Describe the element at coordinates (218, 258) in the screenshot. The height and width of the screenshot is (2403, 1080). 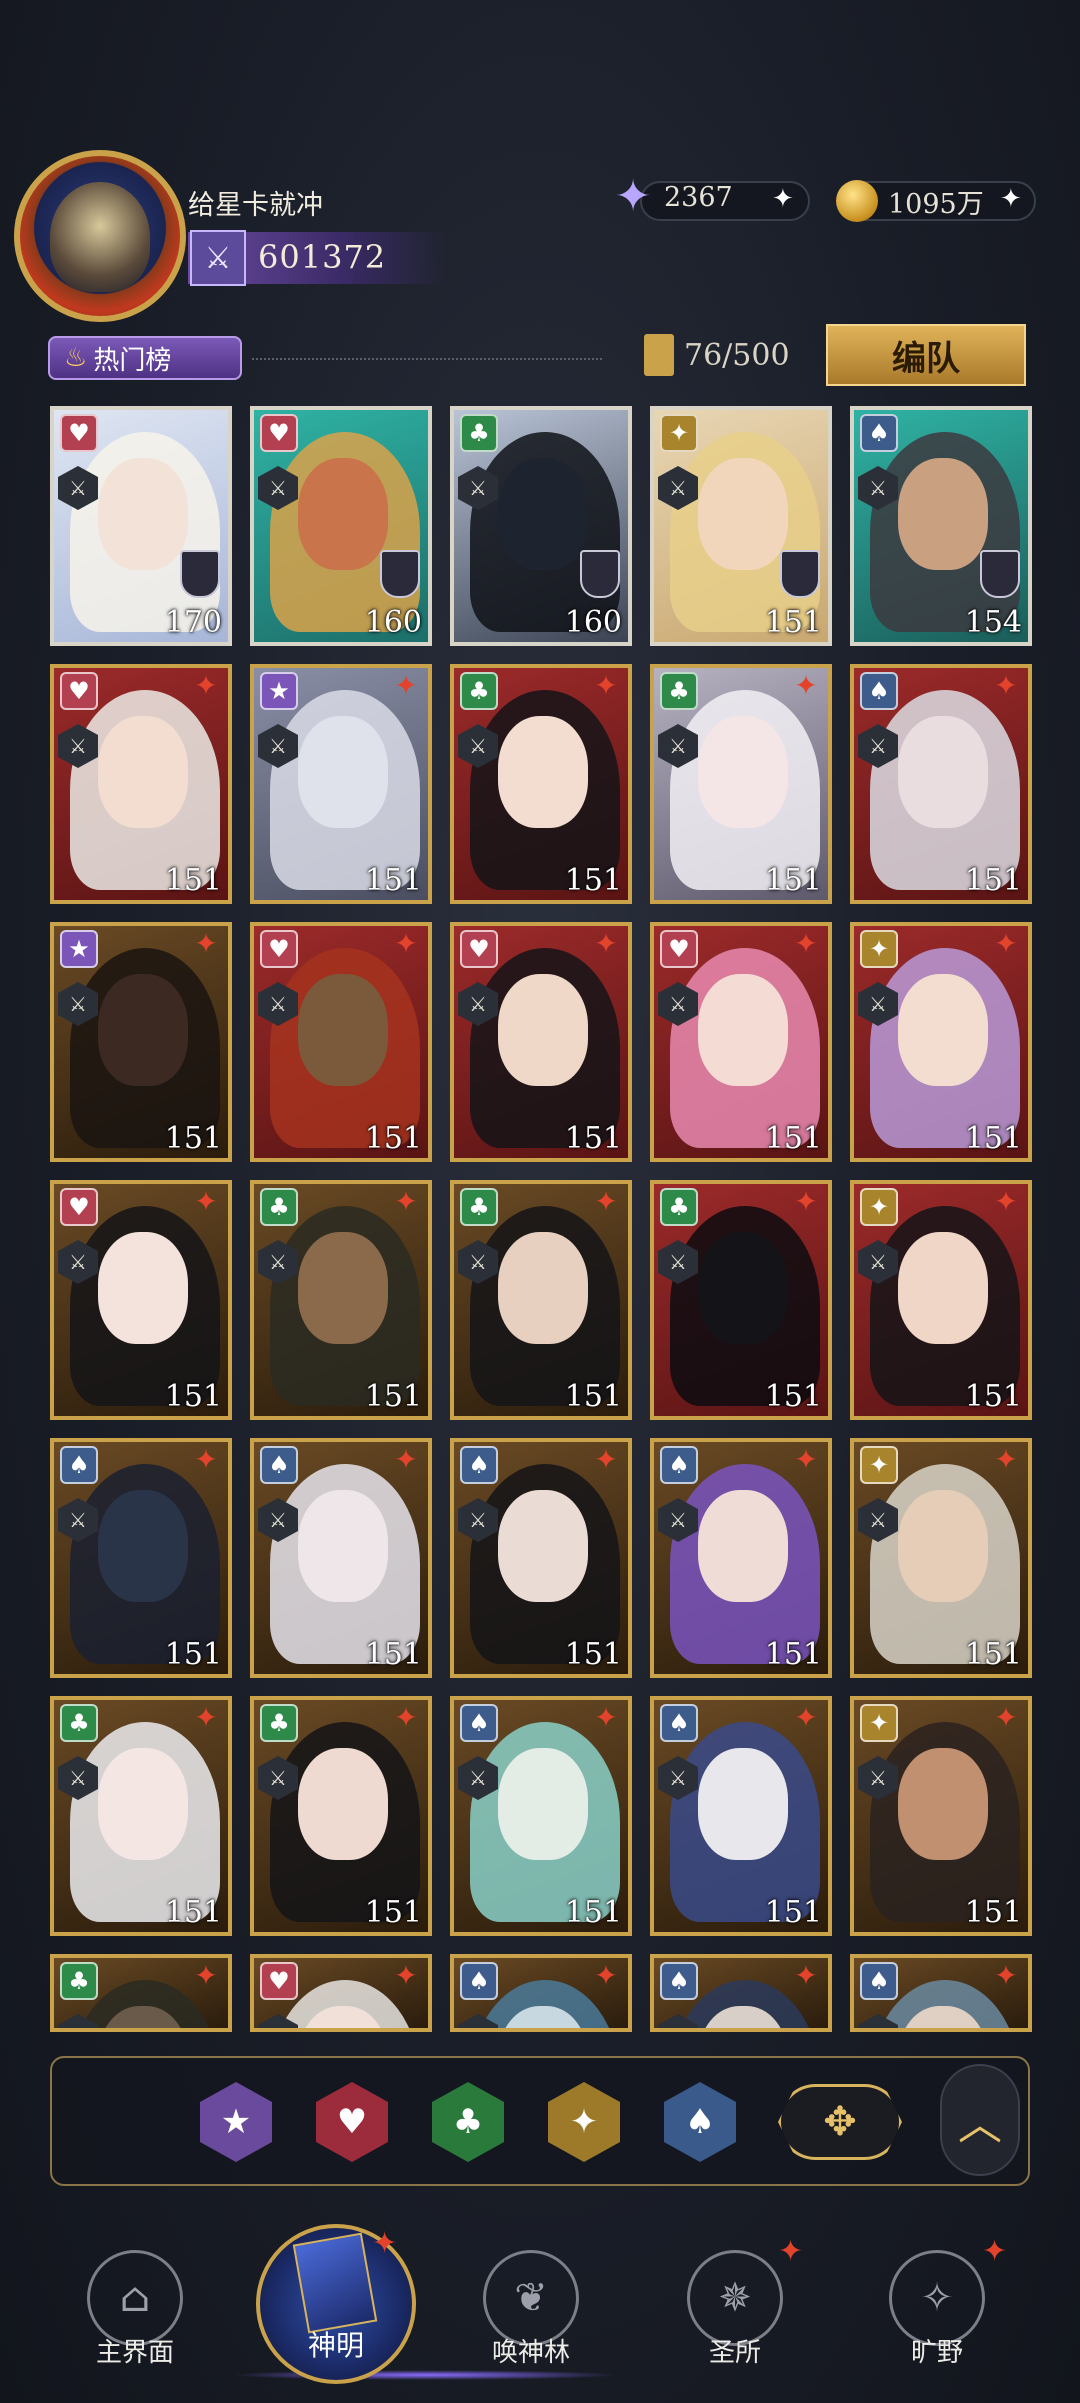
I see `crossed-swords-icon: ⚔` at that location.